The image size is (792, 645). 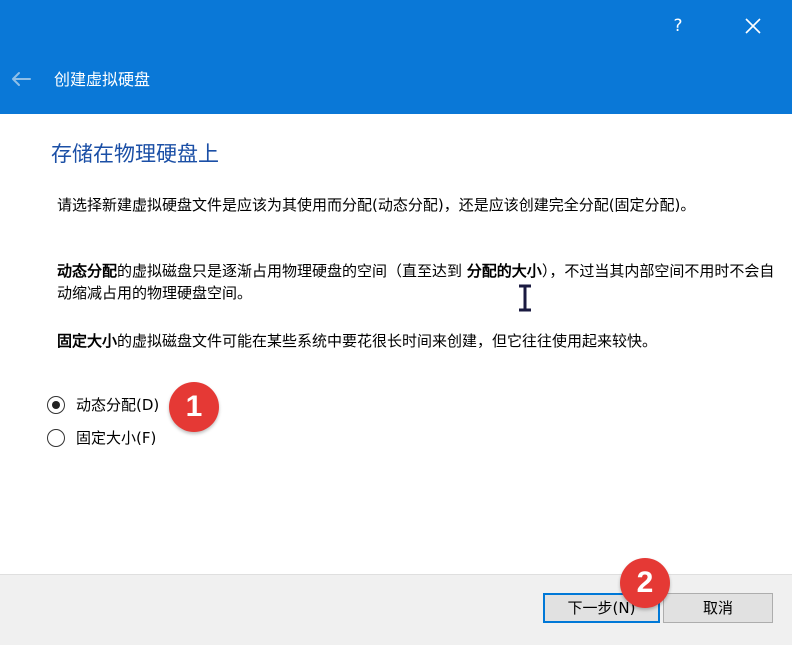 What do you see at coordinates (102, 79) in the screenshot?
I see `window-title: 创建虚拟硬盘` at bounding box center [102, 79].